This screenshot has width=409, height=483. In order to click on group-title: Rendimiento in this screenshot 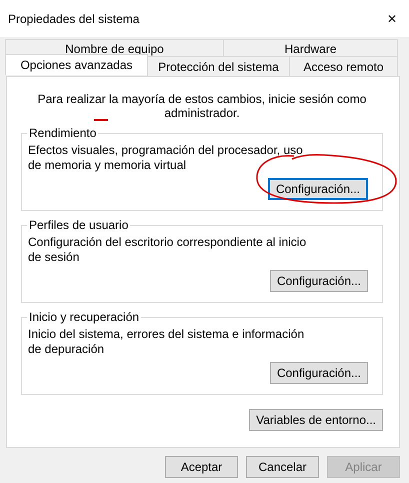, I will do `click(62, 133)`.